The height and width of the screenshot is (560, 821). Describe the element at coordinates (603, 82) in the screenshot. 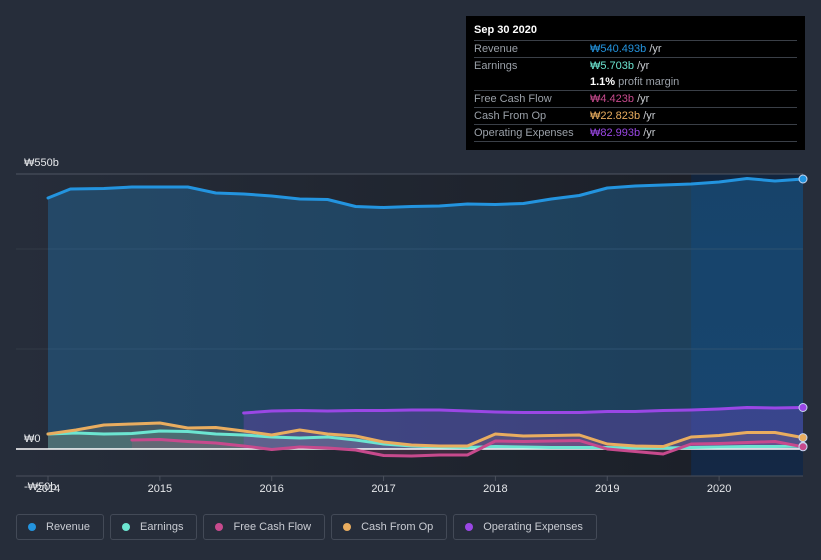

I see `profit-margin-value: 1.1%` at that location.